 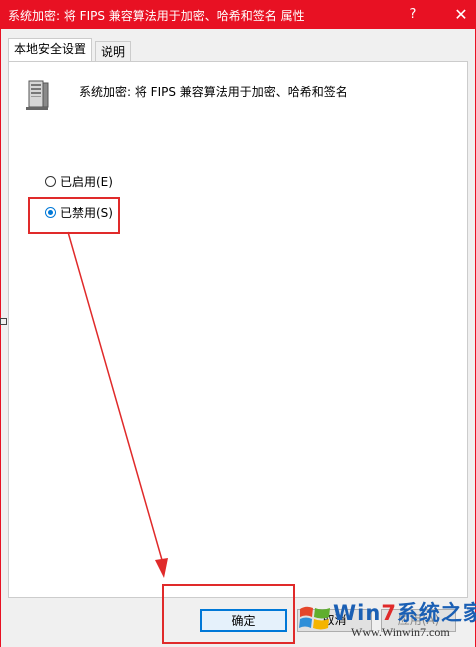 What do you see at coordinates (156, 16) in the screenshot?
I see `window-title: 系统加密: 将 FIPS 兼容算法用于加密、哈希和签名 属性` at bounding box center [156, 16].